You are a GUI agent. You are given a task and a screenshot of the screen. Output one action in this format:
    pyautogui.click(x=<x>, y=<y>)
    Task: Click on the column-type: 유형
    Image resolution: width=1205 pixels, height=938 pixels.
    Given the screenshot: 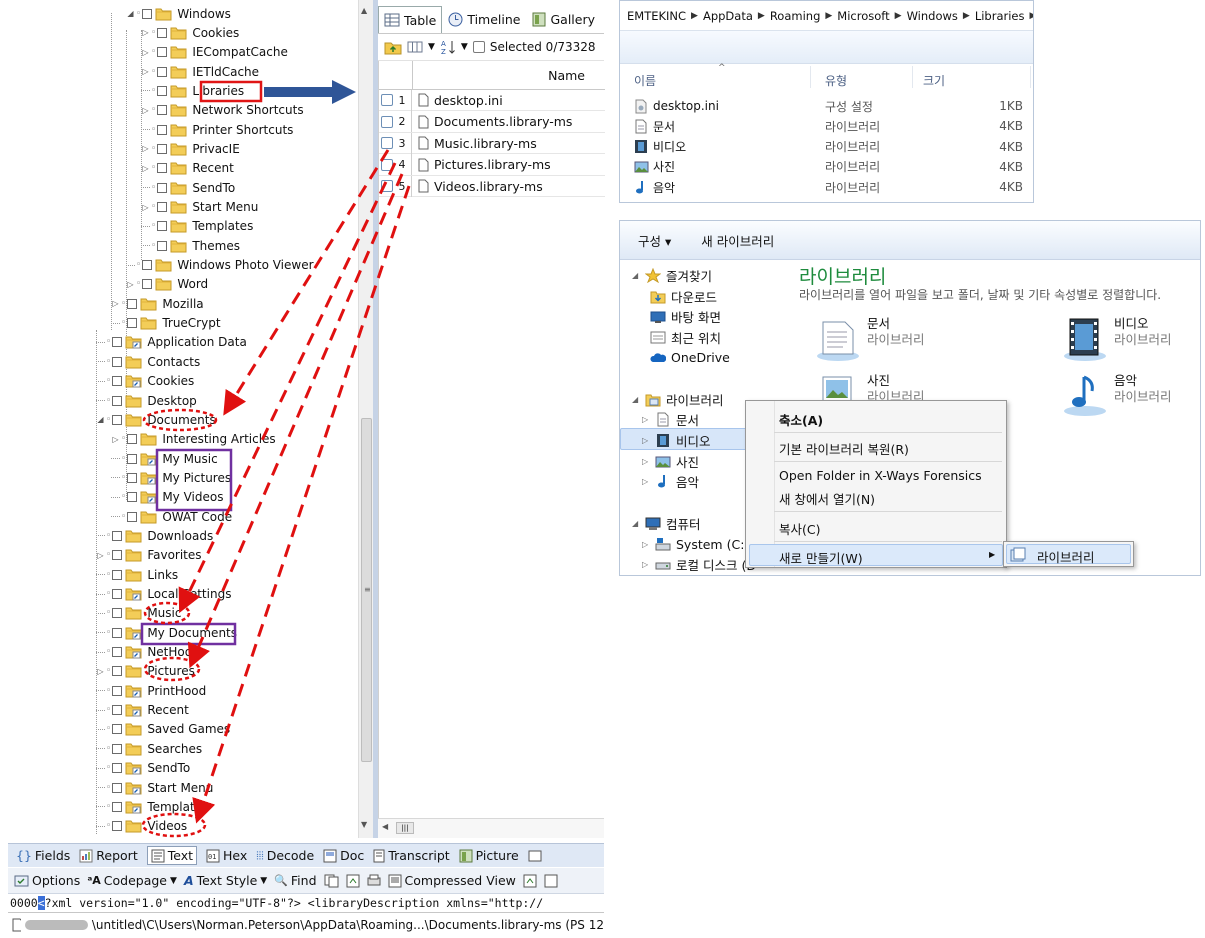 What is the action you would take?
    pyautogui.click(x=836, y=80)
    